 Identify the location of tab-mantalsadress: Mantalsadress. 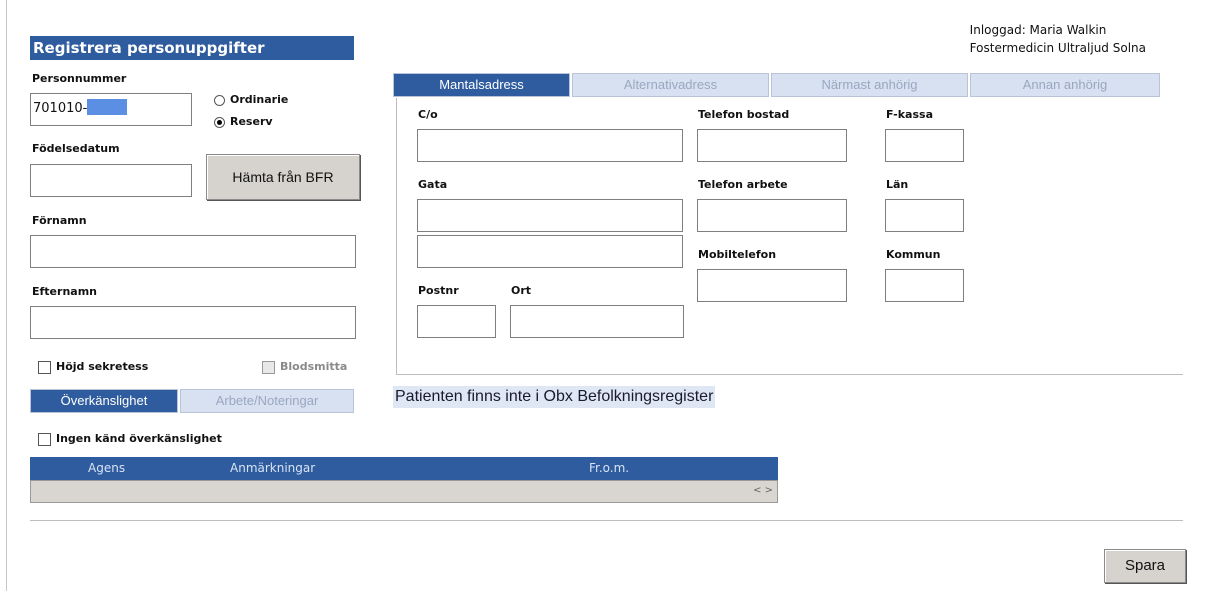
(481, 85).